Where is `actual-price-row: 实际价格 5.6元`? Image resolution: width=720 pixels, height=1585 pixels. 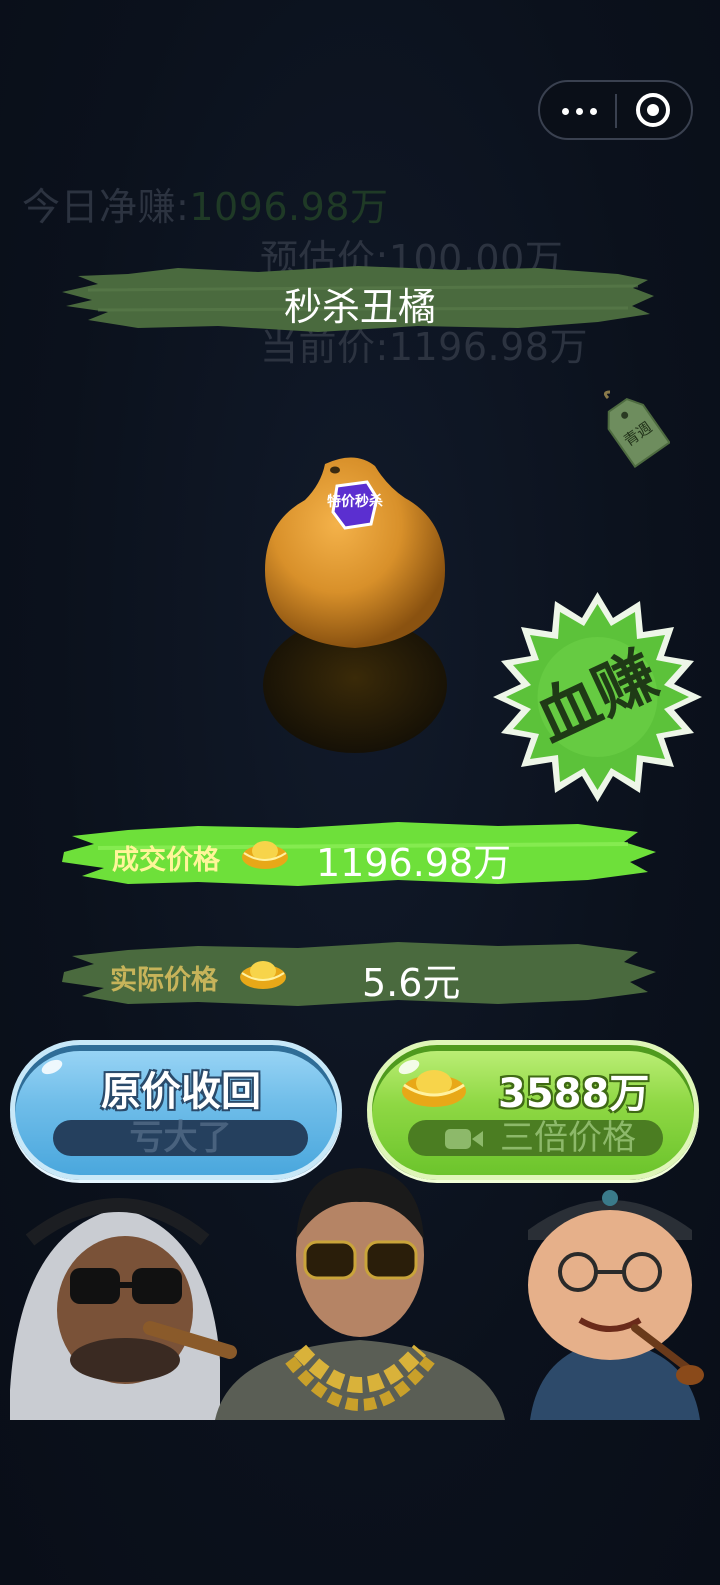 actual-price-row: 实际价格 5.6元 is located at coordinates (360, 973).